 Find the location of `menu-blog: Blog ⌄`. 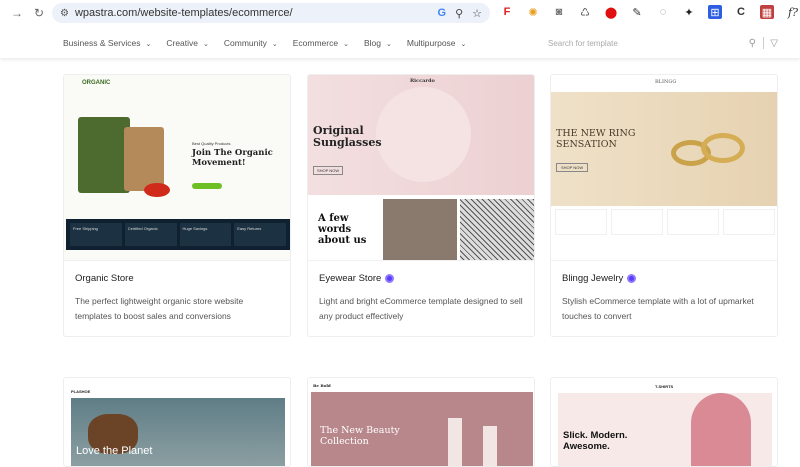

menu-blog: Blog ⌄ is located at coordinates (378, 43).